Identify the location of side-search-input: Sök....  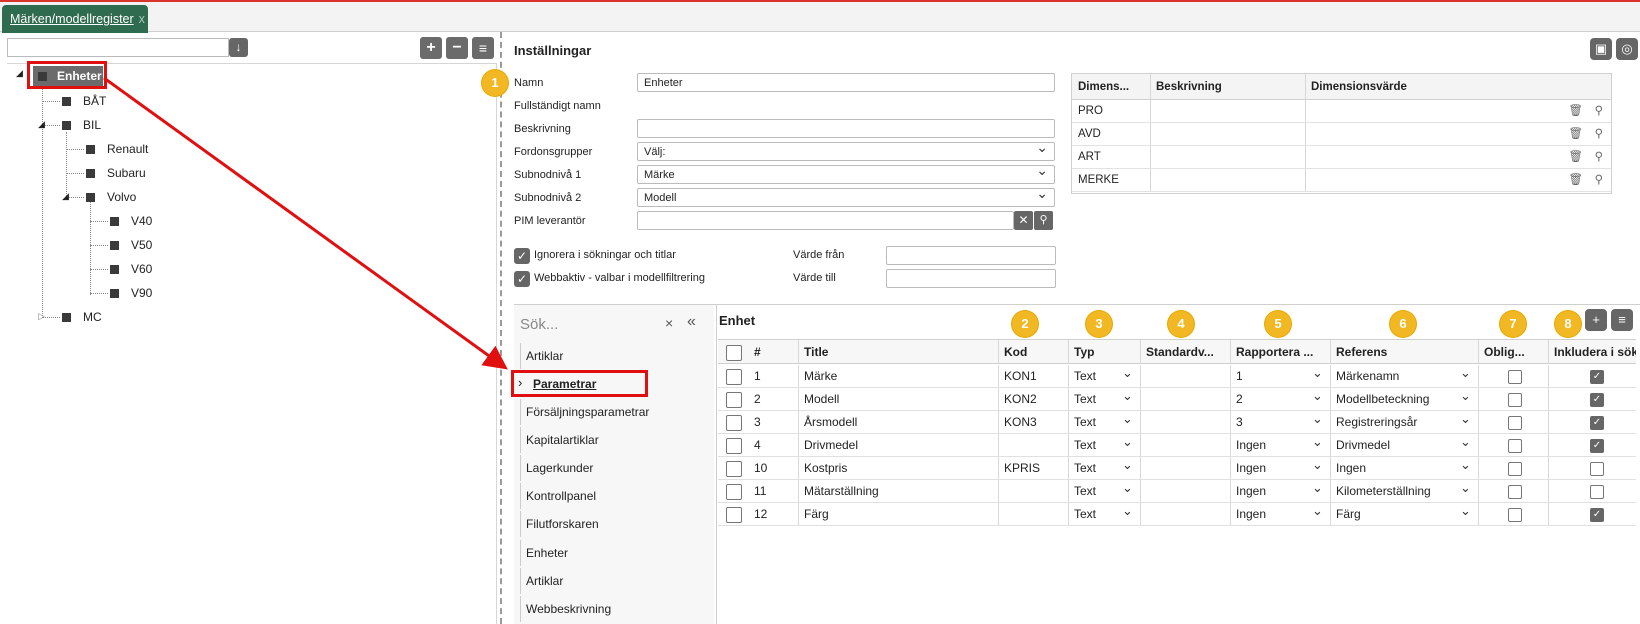
(614, 325).